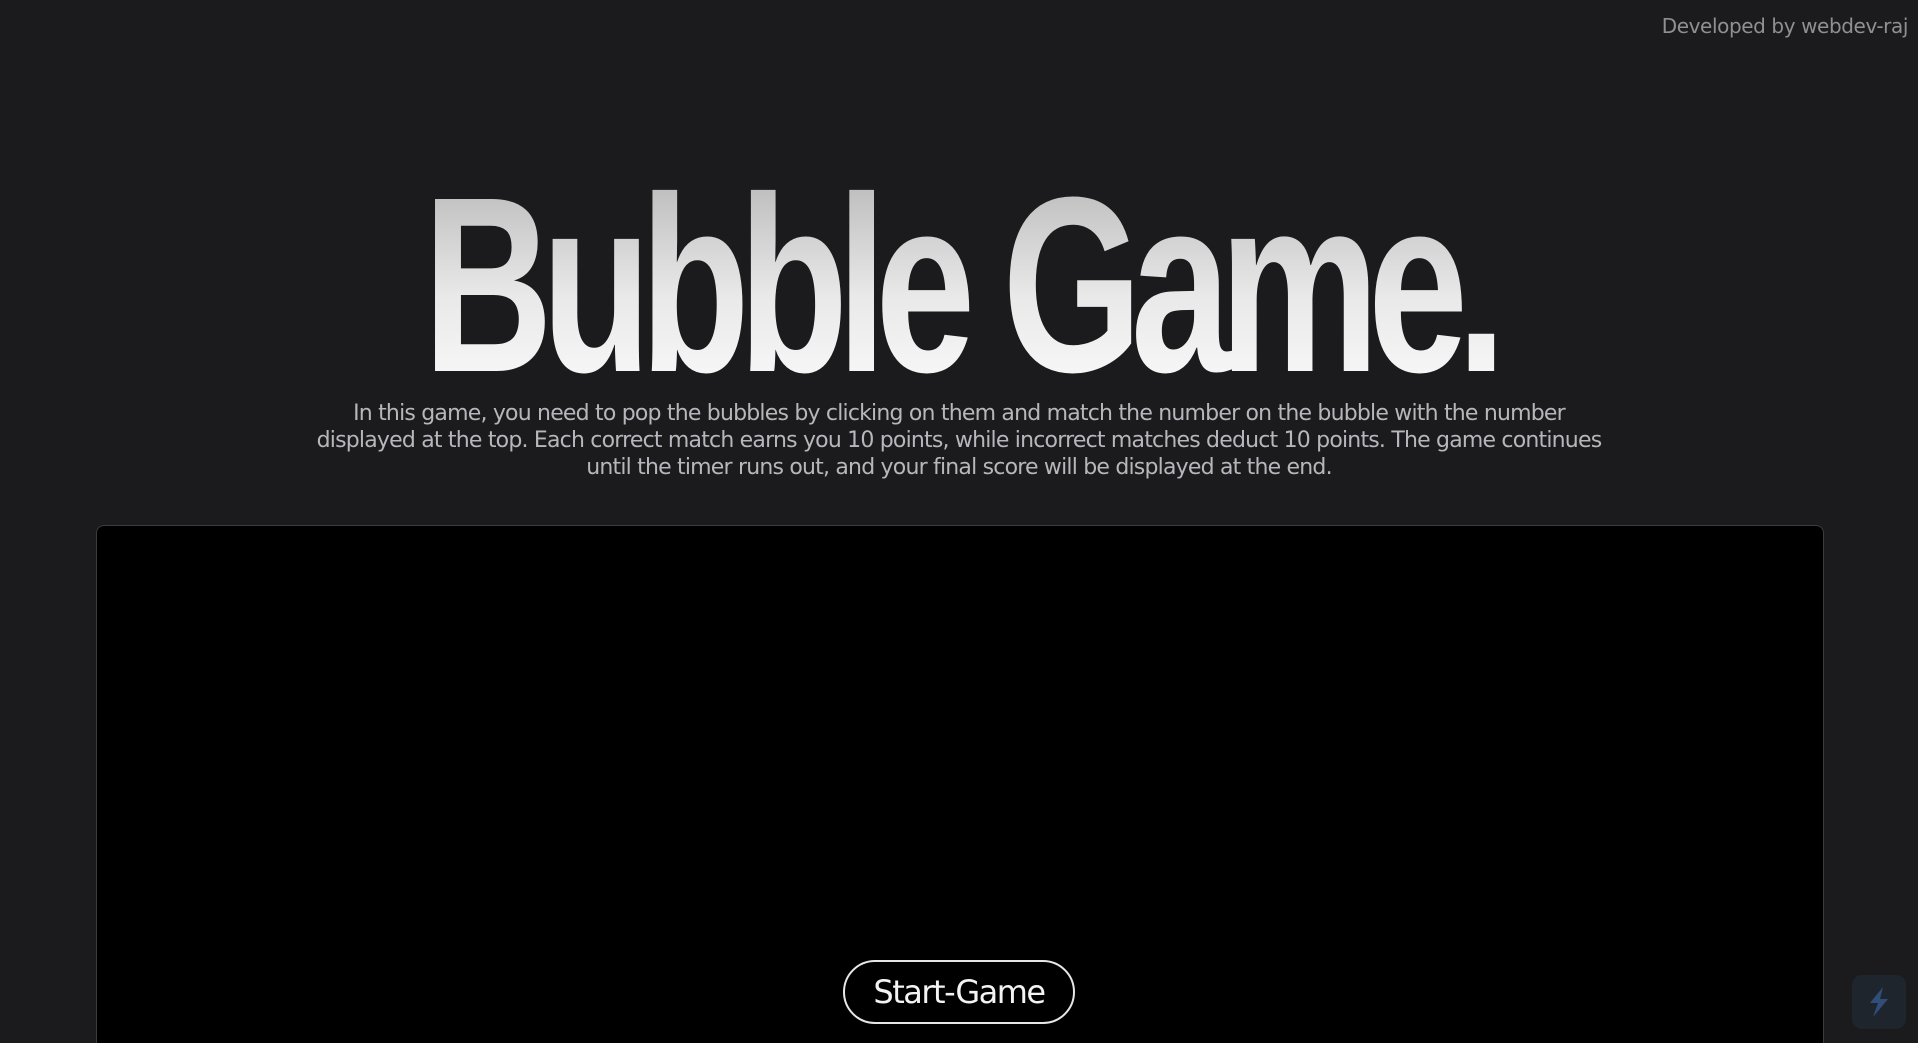 This screenshot has height=1043, width=1918. I want to click on floating-widget-button, so click(1879, 1002).